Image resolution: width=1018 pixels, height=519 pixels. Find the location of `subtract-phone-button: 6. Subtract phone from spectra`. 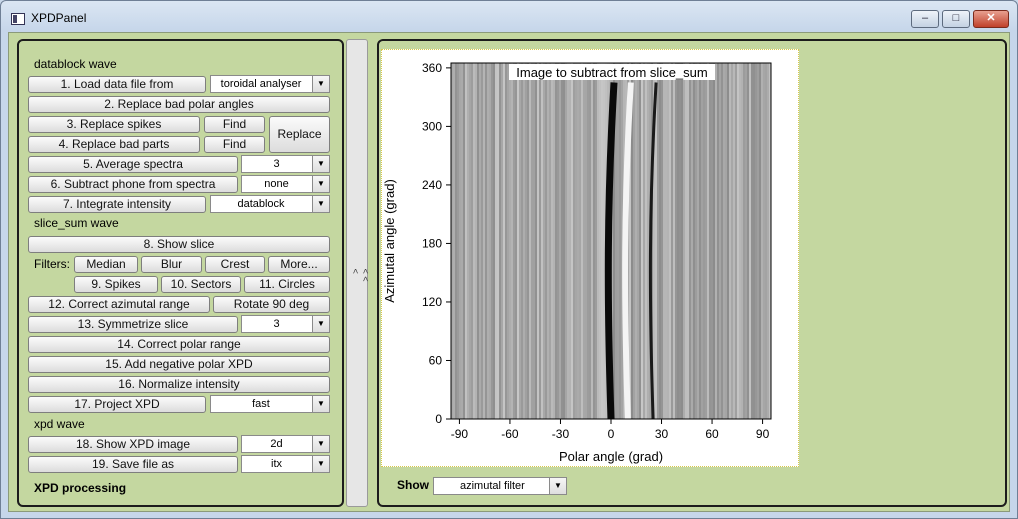

subtract-phone-button: 6. Subtract phone from spectra is located at coordinates (133, 184).